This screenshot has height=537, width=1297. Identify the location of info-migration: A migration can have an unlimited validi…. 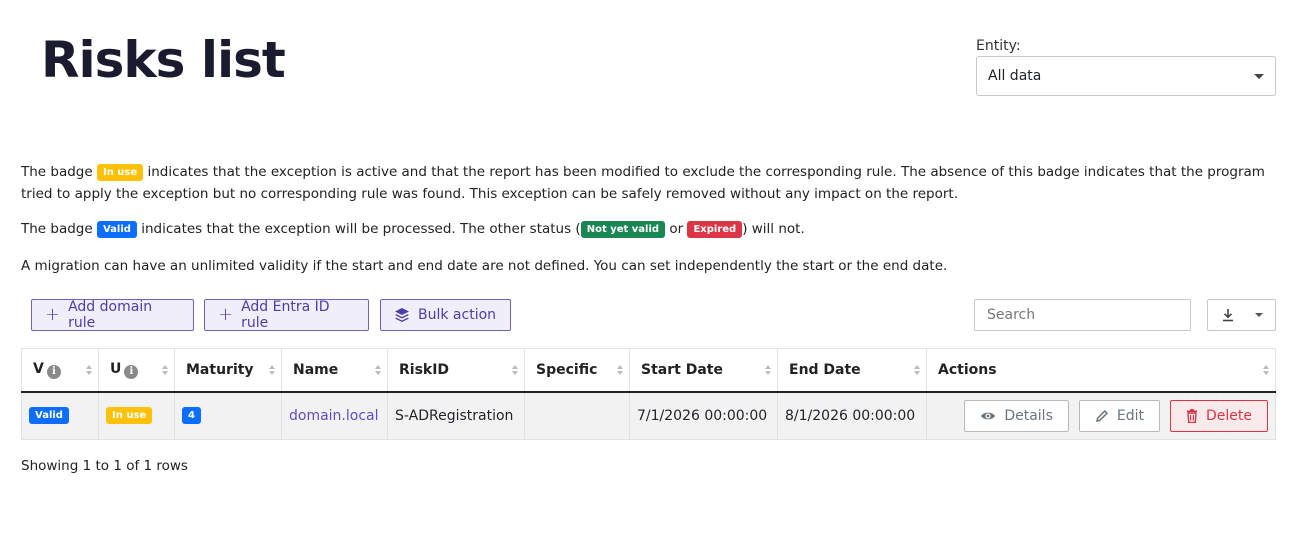
(484, 266).